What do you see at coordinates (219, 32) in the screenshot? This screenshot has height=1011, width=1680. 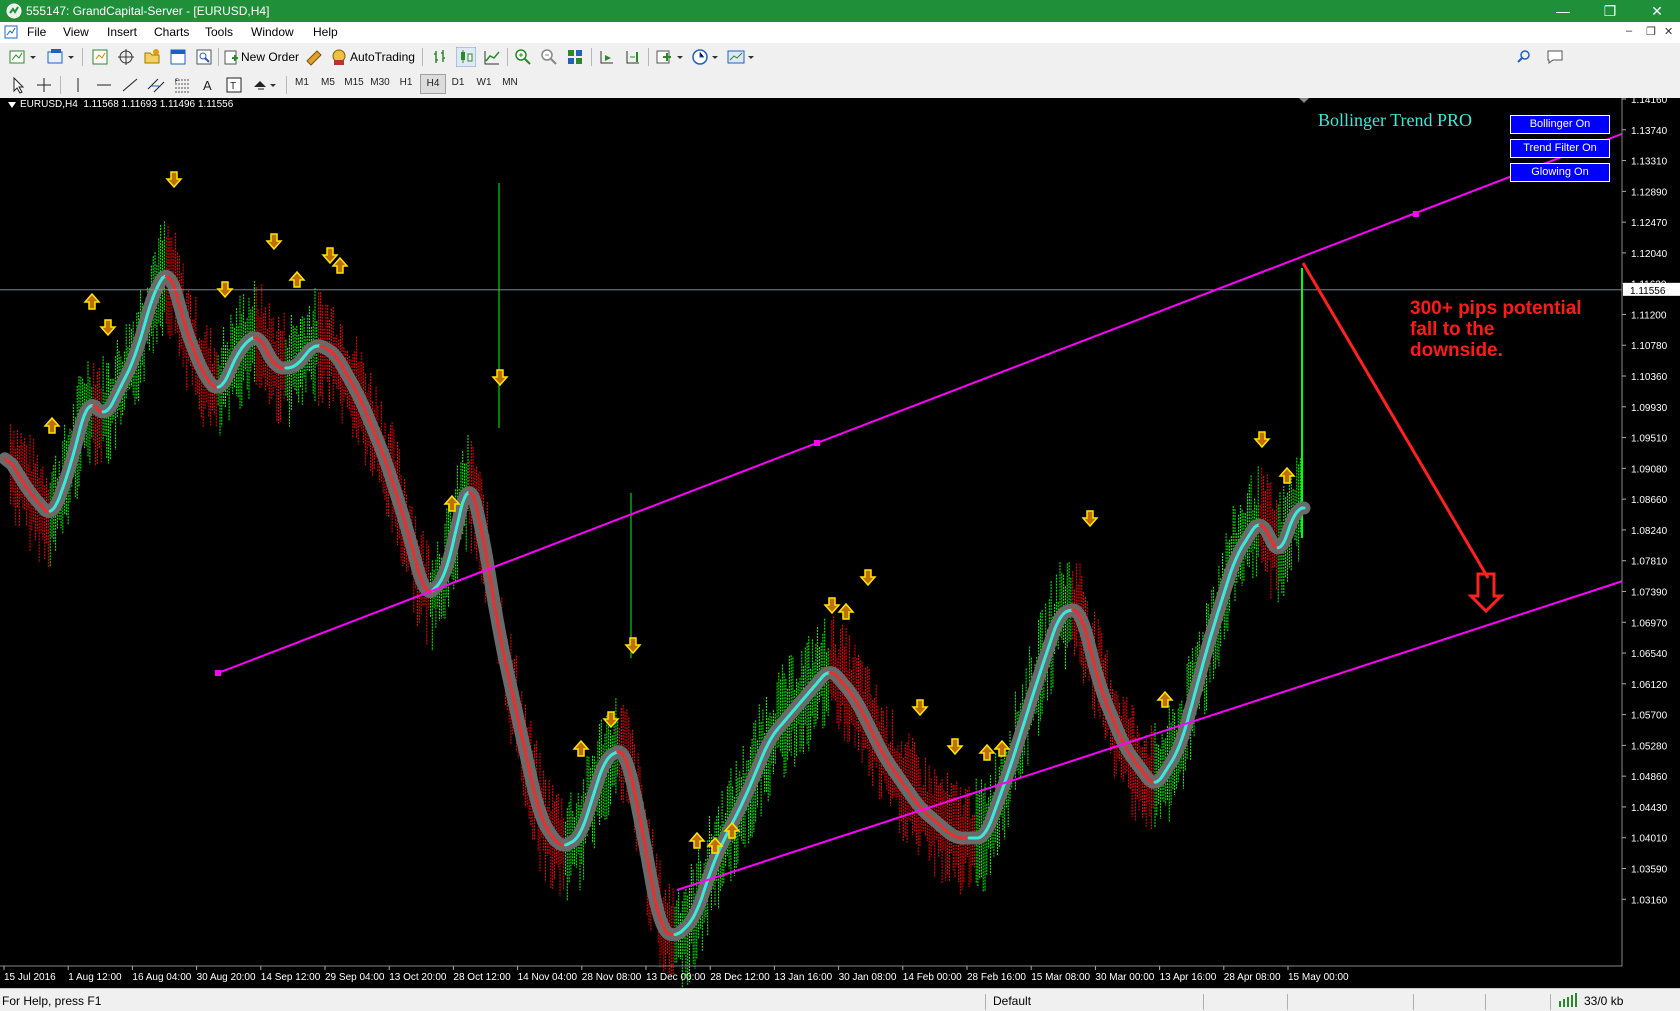 I see `menu-tools: Tools` at bounding box center [219, 32].